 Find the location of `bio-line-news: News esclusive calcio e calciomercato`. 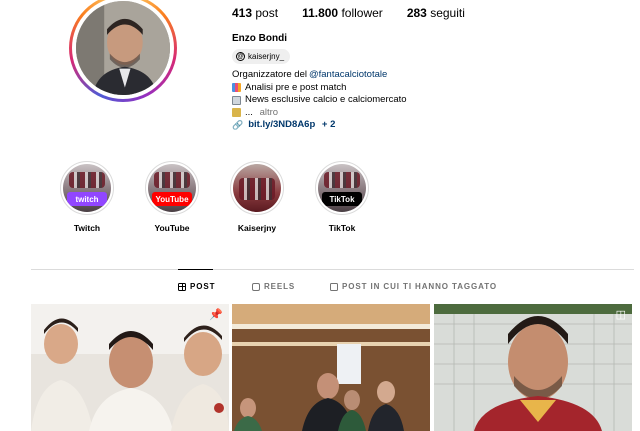

bio-line-news: News esclusive calcio e calciomercato is located at coordinates (319, 100).